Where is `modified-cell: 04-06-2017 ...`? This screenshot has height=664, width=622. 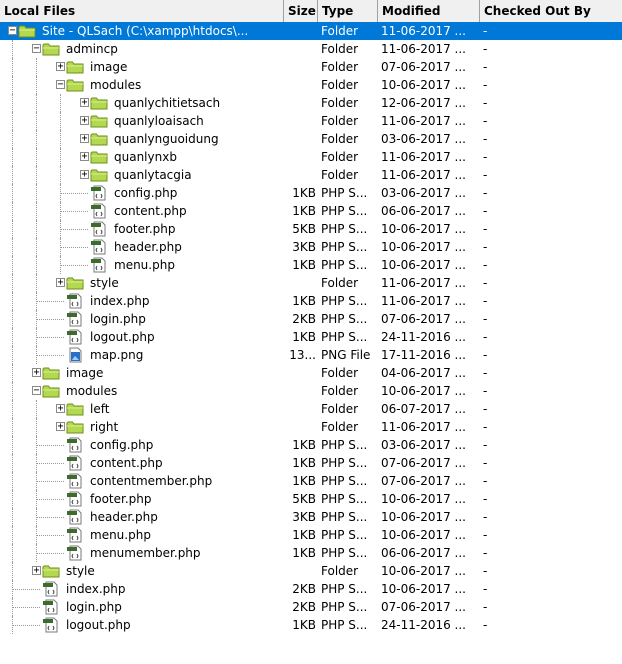
modified-cell: 04-06-2017 ... is located at coordinates (423, 373).